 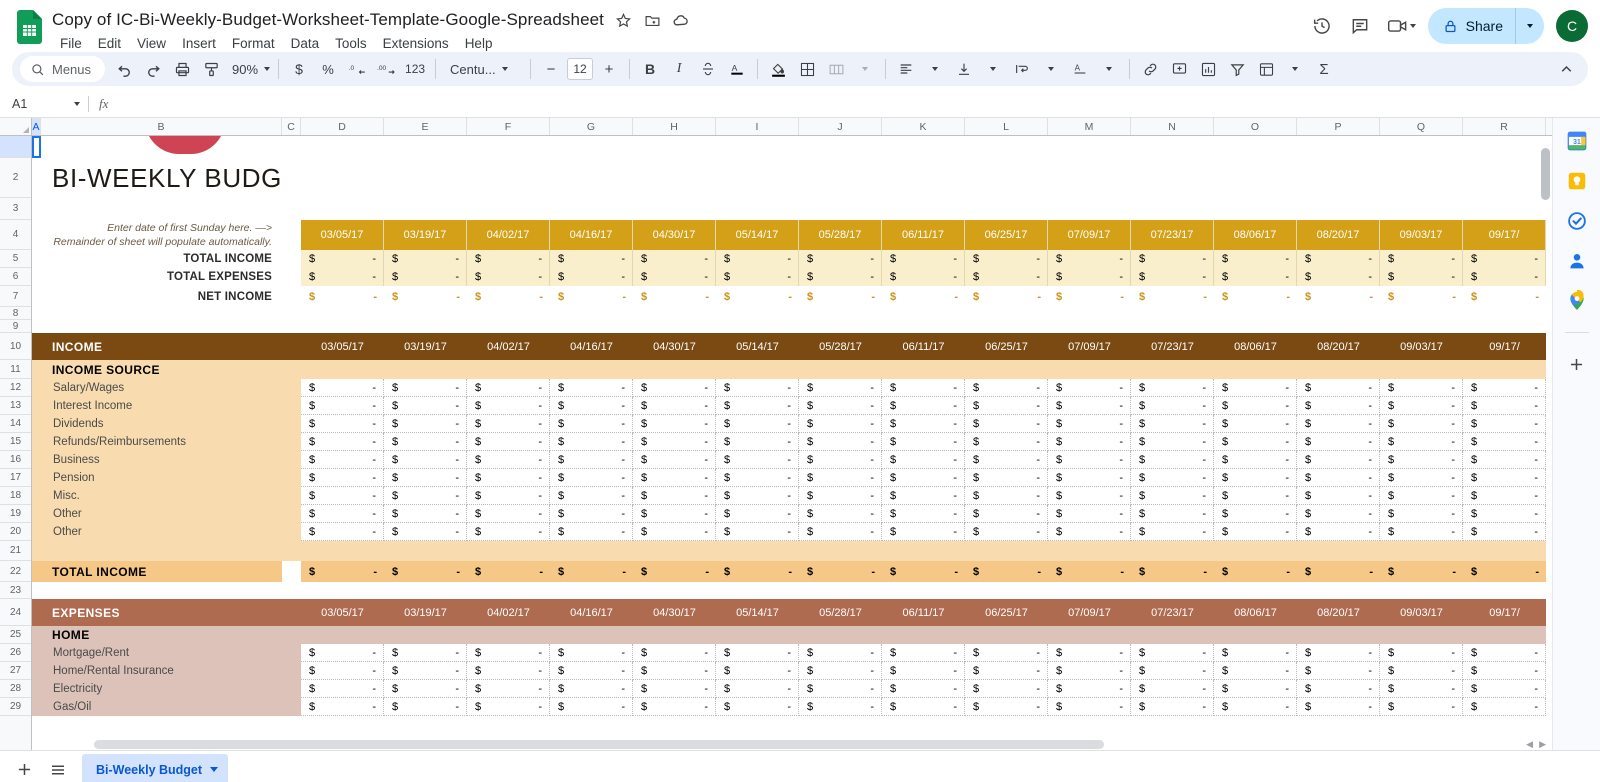 What do you see at coordinates (161, 478) in the screenshot?
I see `income-label-5: Pension` at bounding box center [161, 478].